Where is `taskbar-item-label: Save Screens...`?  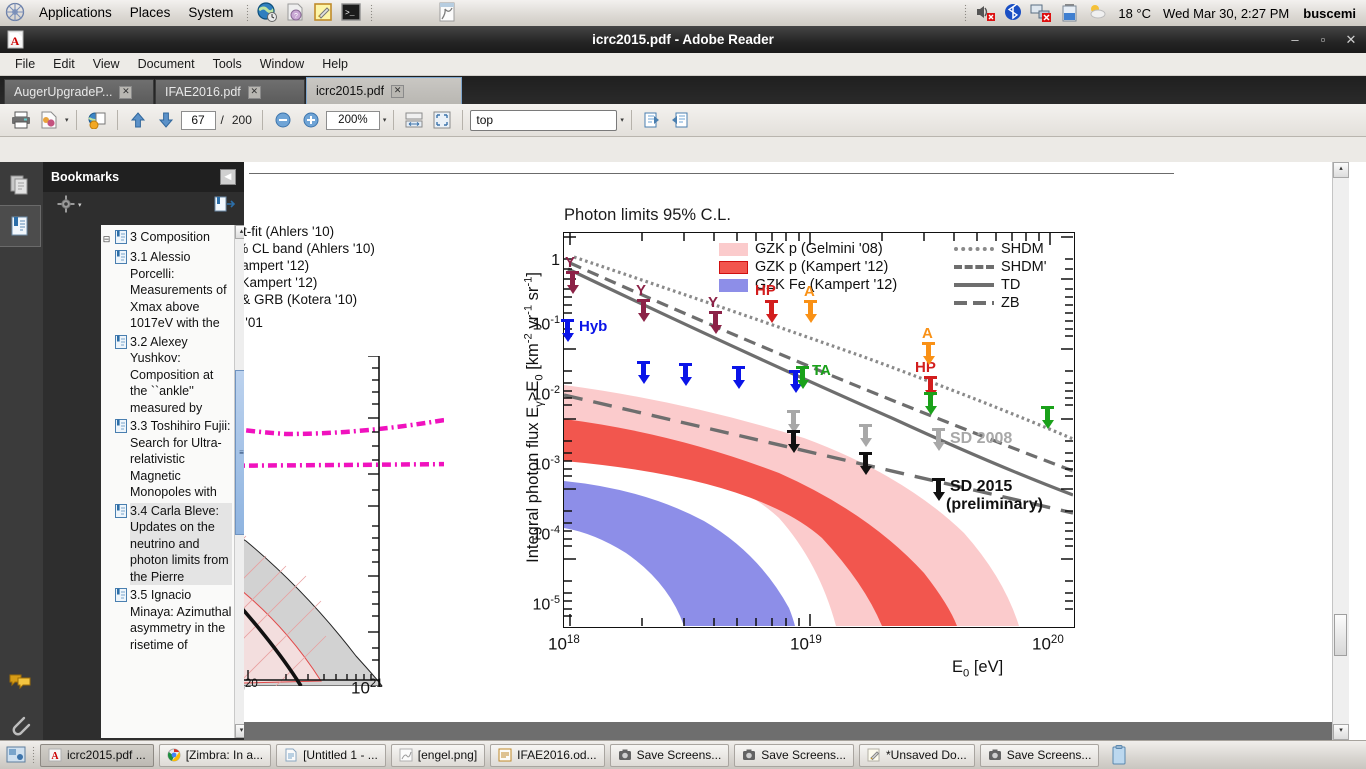 taskbar-item-label: Save Screens... is located at coordinates (803, 755).